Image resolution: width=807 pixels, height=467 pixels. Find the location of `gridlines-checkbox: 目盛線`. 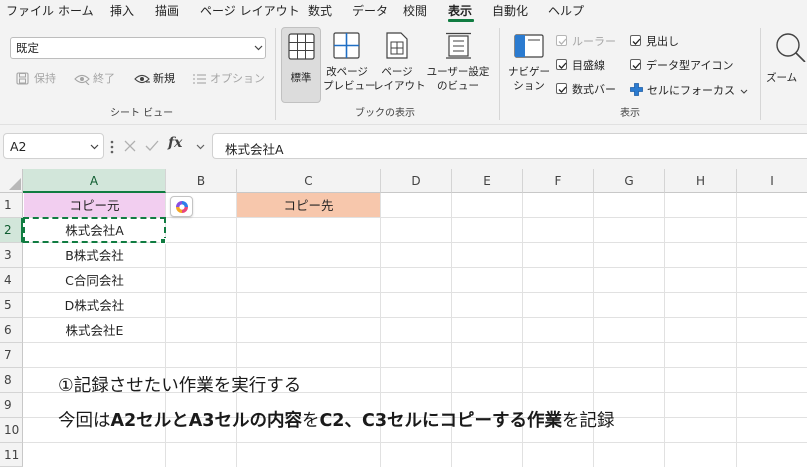

gridlines-checkbox: 目盛線 is located at coordinates (591, 65).